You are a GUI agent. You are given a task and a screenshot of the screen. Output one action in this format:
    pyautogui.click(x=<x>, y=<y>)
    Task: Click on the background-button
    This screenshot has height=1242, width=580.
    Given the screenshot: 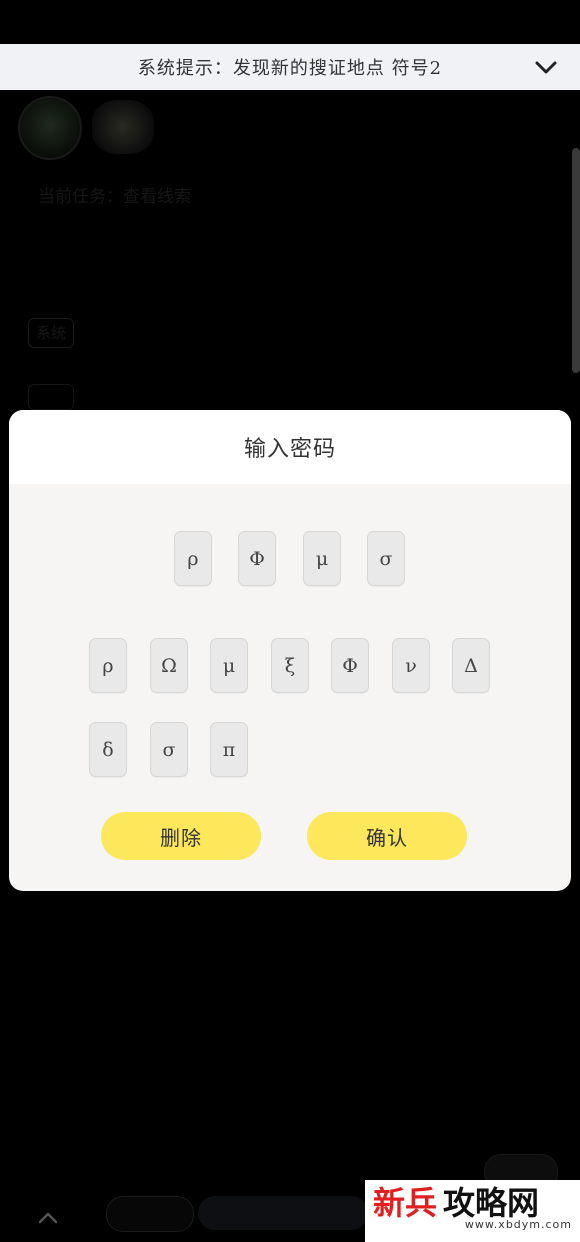 What is the action you would take?
    pyautogui.click(x=150, y=1214)
    